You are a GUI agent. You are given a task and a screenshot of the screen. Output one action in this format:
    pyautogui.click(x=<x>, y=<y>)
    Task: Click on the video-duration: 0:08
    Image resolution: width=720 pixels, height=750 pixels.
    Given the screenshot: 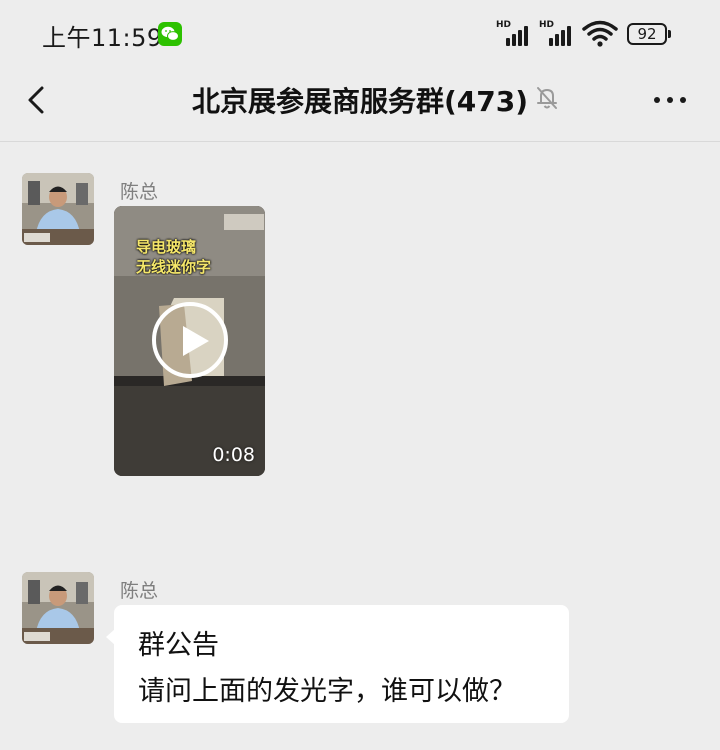 What is the action you would take?
    pyautogui.click(x=233, y=455)
    